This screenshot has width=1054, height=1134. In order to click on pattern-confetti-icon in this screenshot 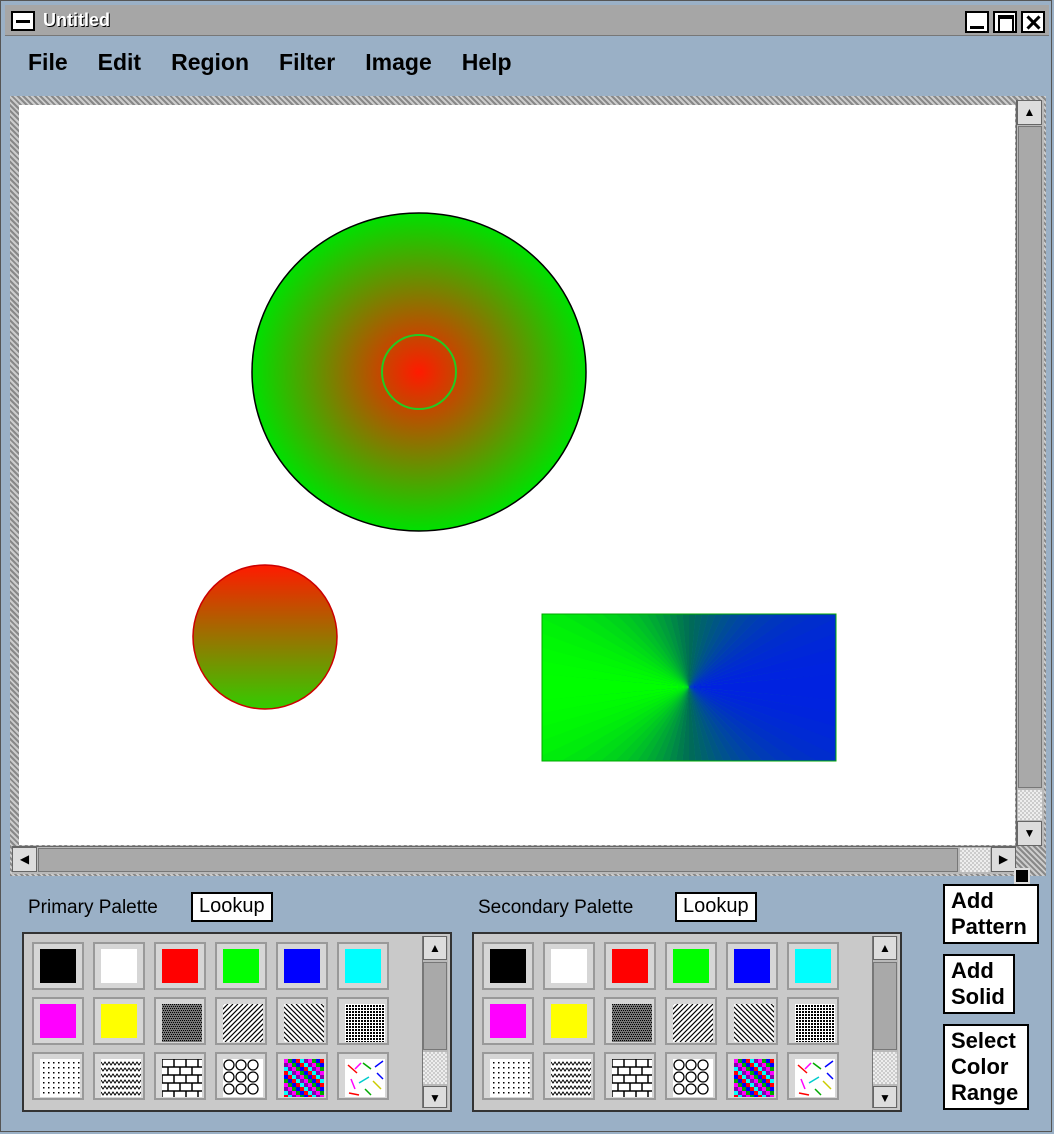, I will do `click(365, 1078)`.